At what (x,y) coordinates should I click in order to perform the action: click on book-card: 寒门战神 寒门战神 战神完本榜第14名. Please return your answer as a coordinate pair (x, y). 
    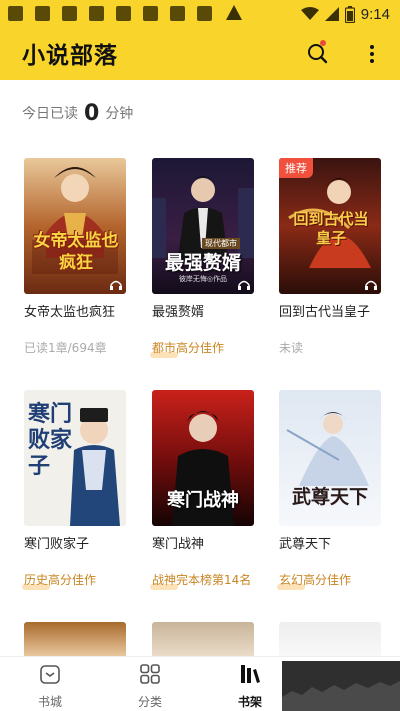
    Looking at the image, I should click on (202, 490).